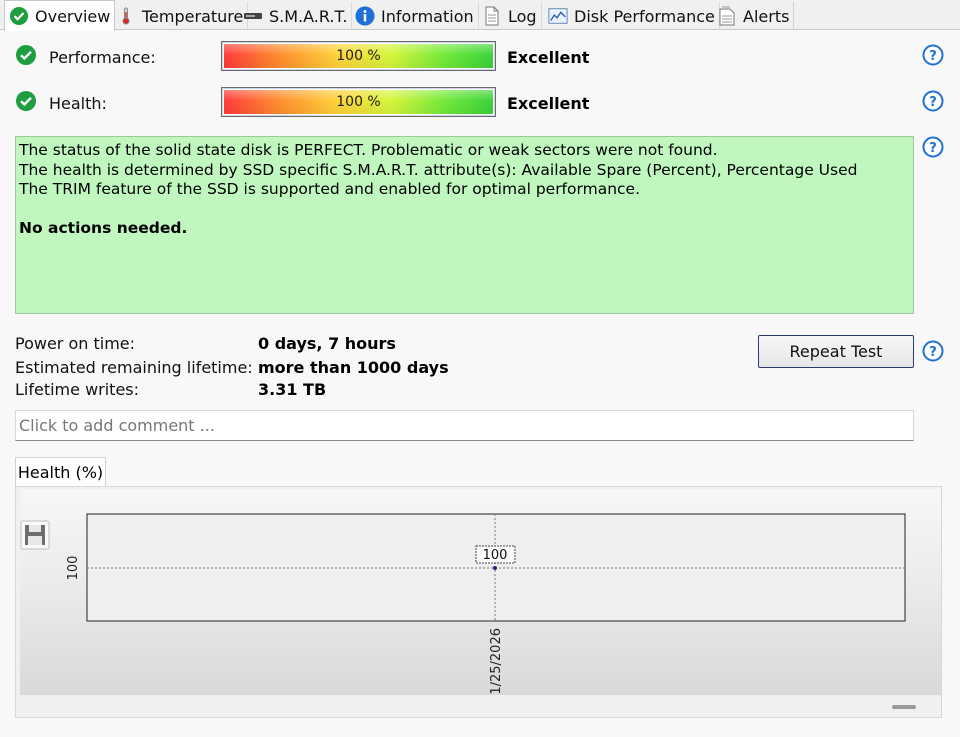 Image resolution: width=960 pixels, height=737 pixels. I want to click on tab-label: Overview, so click(73, 16).